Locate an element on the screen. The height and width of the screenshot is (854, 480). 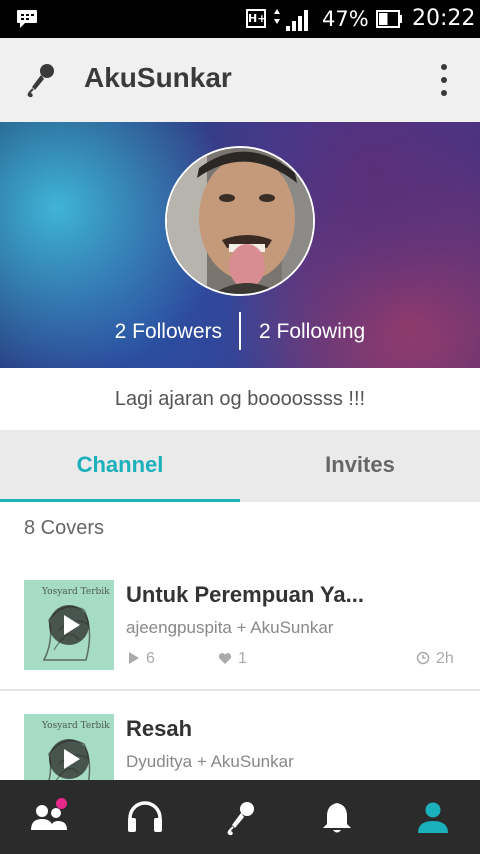
play-count-icon is located at coordinates (134, 658).